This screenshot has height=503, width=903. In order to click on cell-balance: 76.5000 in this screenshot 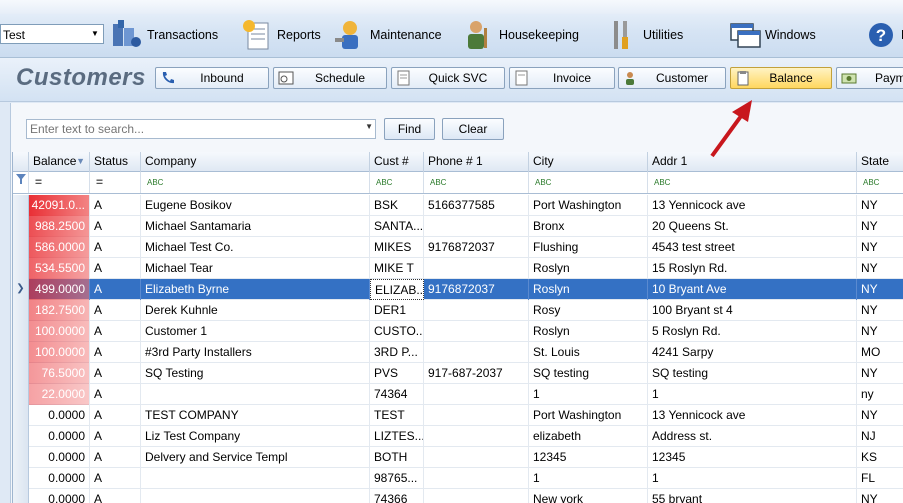, I will do `click(59, 373)`.